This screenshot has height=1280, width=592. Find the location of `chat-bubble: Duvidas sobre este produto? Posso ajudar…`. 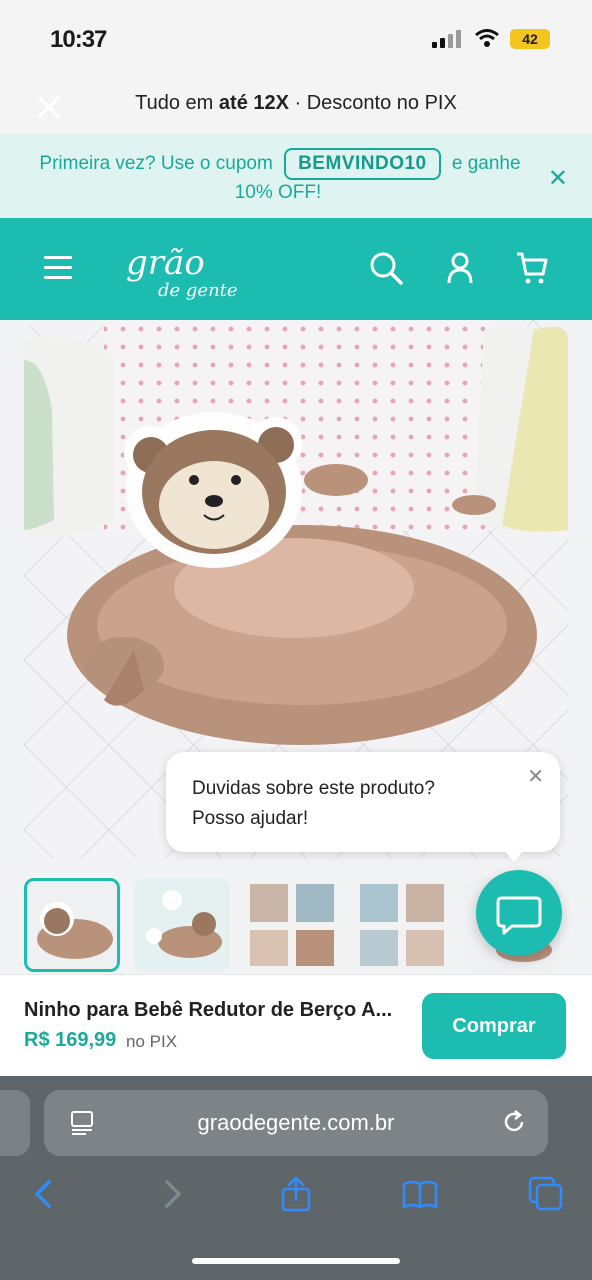

chat-bubble: Duvidas sobre este produto? Posso ajudar… is located at coordinates (363, 807).